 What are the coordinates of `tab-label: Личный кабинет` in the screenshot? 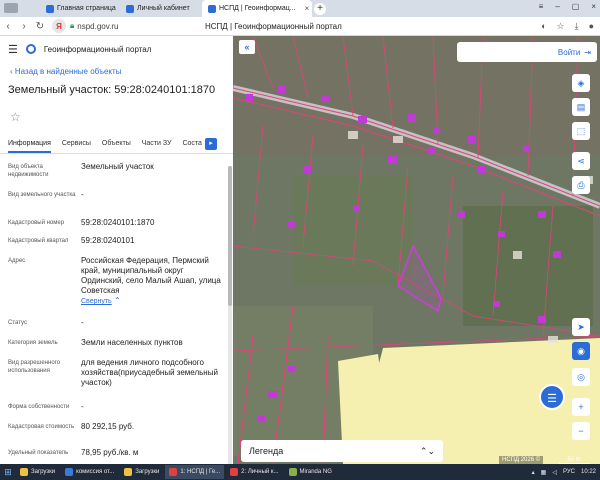 It's located at (163, 8).